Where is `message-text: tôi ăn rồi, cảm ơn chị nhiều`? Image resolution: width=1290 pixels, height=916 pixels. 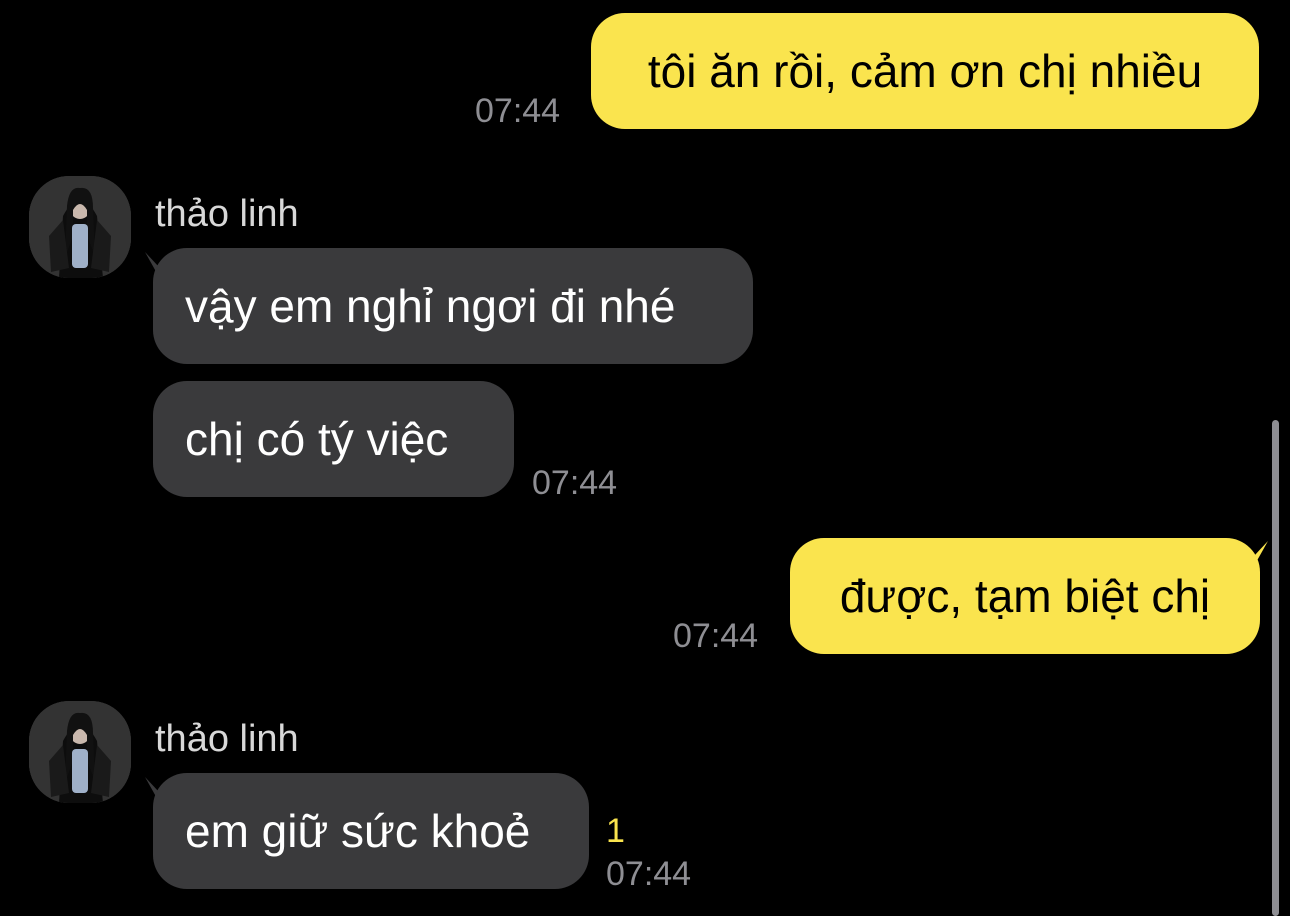 message-text: tôi ăn rồi, cảm ơn chị nhiều is located at coordinates (925, 71).